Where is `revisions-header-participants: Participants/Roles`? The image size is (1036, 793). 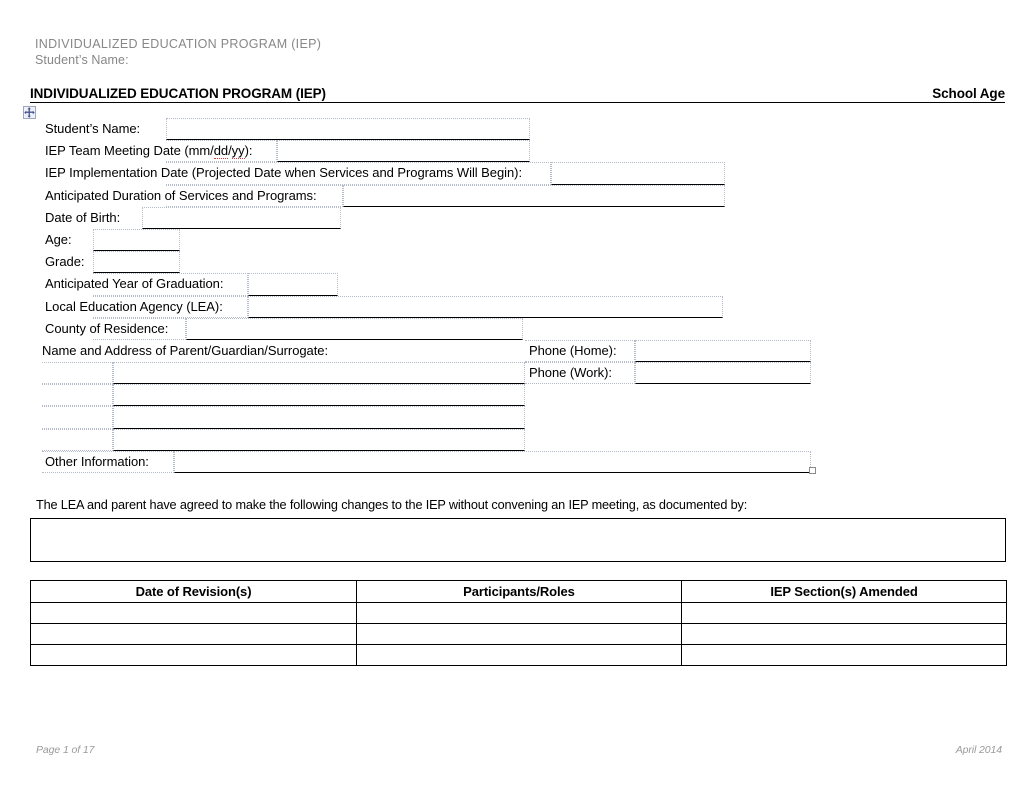 revisions-header-participants: Participants/Roles is located at coordinates (519, 591).